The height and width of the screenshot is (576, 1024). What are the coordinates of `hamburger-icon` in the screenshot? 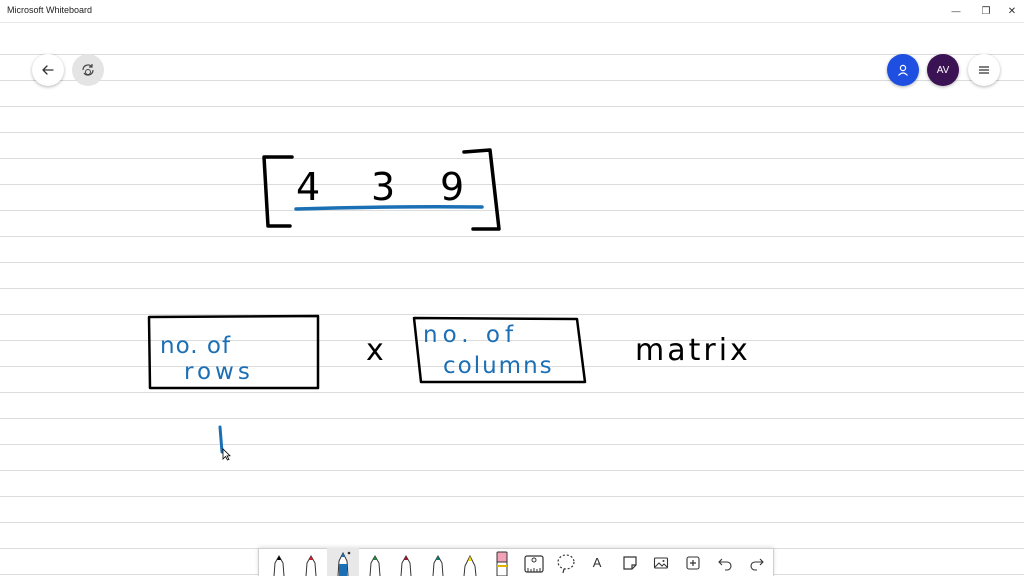 It's located at (984, 70).